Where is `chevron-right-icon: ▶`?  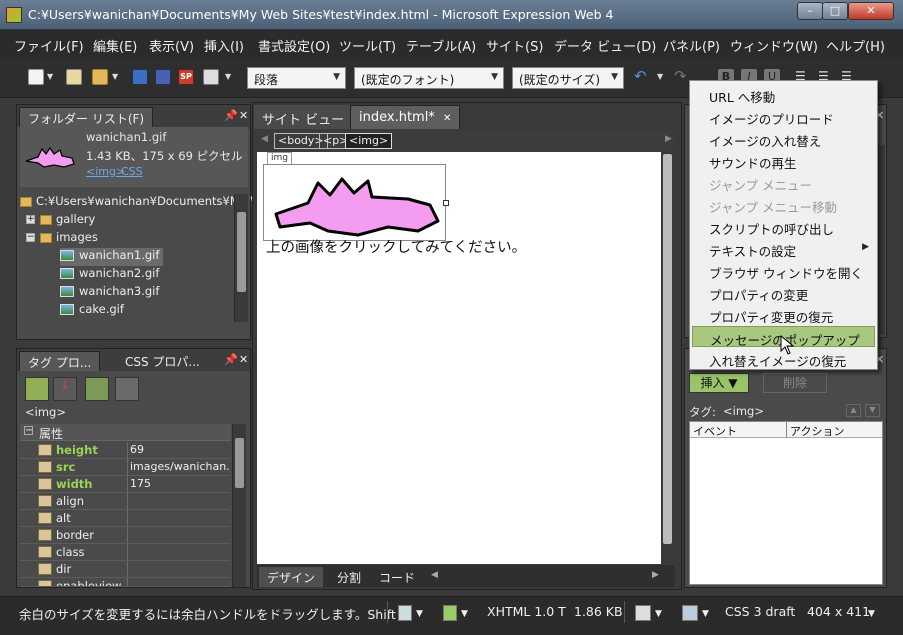 chevron-right-icon: ▶ is located at coordinates (655, 575).